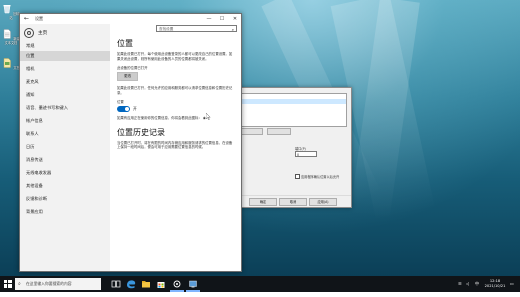 This screenshot has height=297, width=520. Describe the element at coordinates (65, 69) in the screenshot. I see `sidebar-item-camera: 相机` at that location.